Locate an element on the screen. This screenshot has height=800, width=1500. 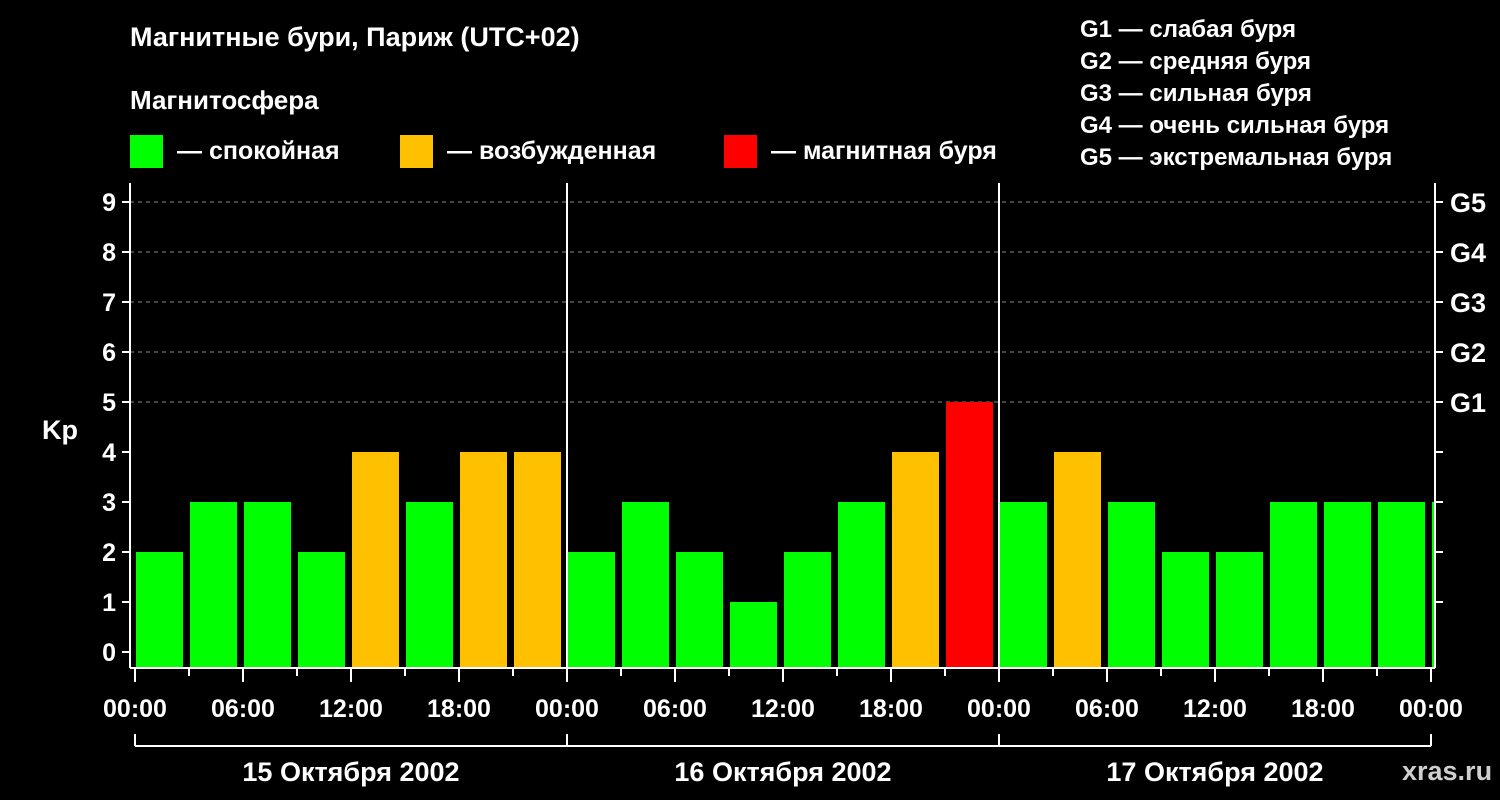
g-level-label: G1 is located at coordinates (1468, 403).